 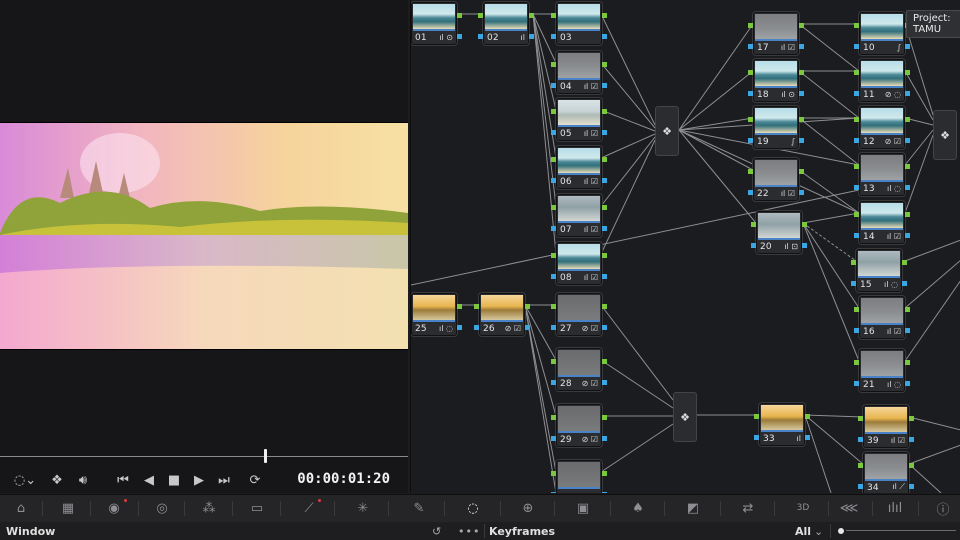 I want to click on volume-icon: 🔊︎, so click(x=83, y=480).